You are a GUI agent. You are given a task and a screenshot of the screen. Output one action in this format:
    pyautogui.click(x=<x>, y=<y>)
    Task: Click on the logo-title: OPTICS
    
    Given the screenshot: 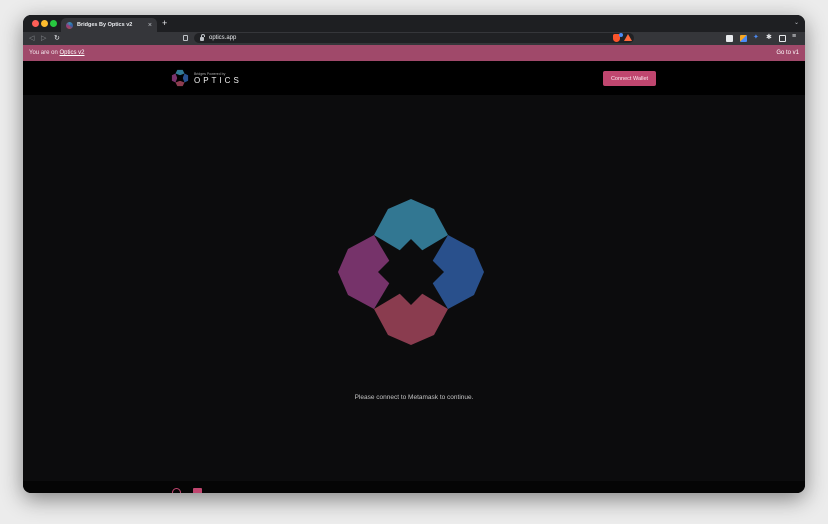 What is the action you would take?
    pyautogui.click(x=218, y=80)
    